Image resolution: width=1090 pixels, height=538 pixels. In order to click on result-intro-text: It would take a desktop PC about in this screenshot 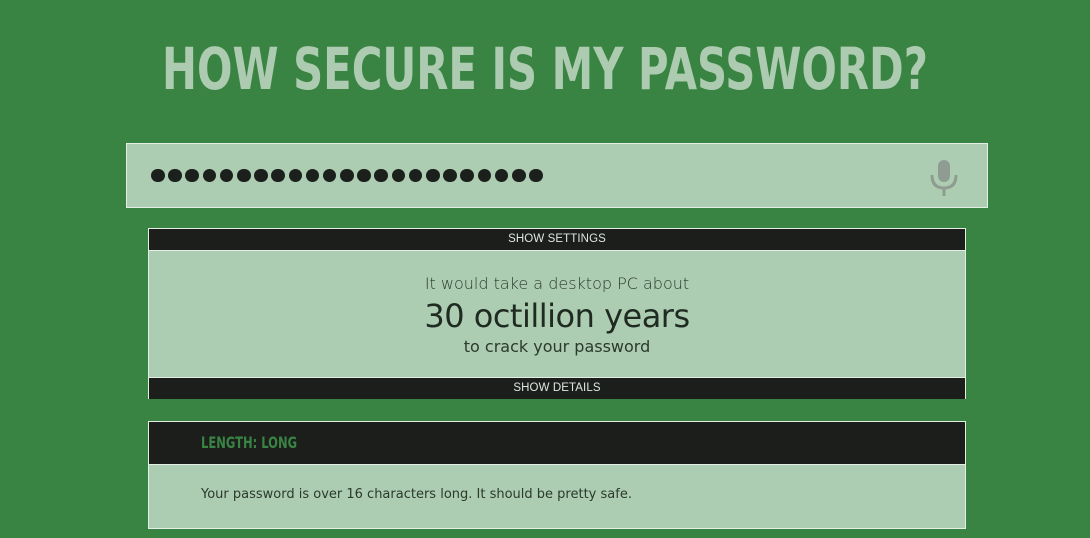, I will do `click(557, 283)`.